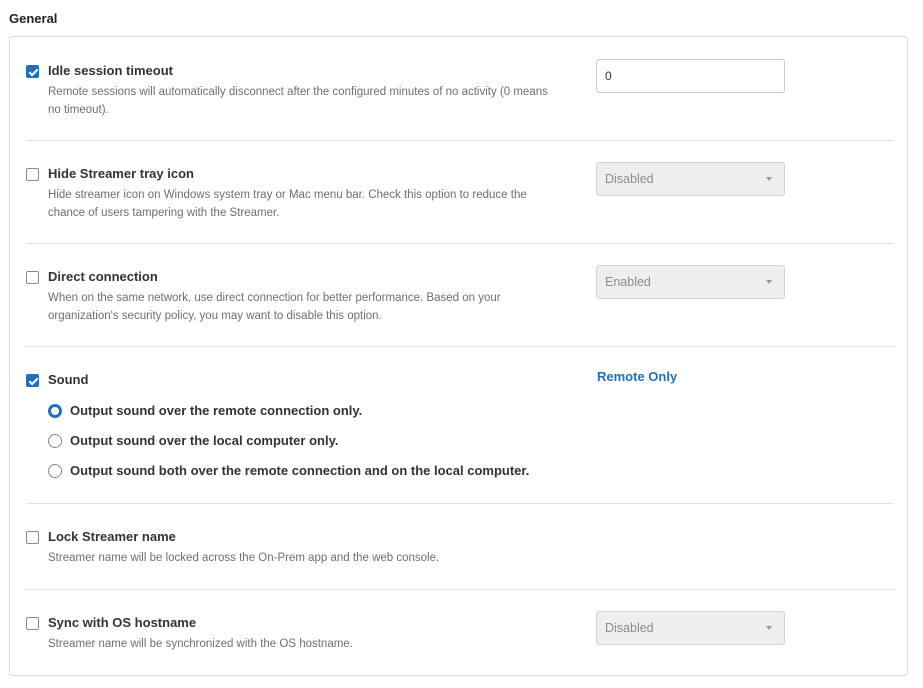 This screenshot has width=923, height=688. What do you see at coordinates (55, 441) in the screenshot?
I see `sound-option-local-radio` at bounding box center [55, 441].